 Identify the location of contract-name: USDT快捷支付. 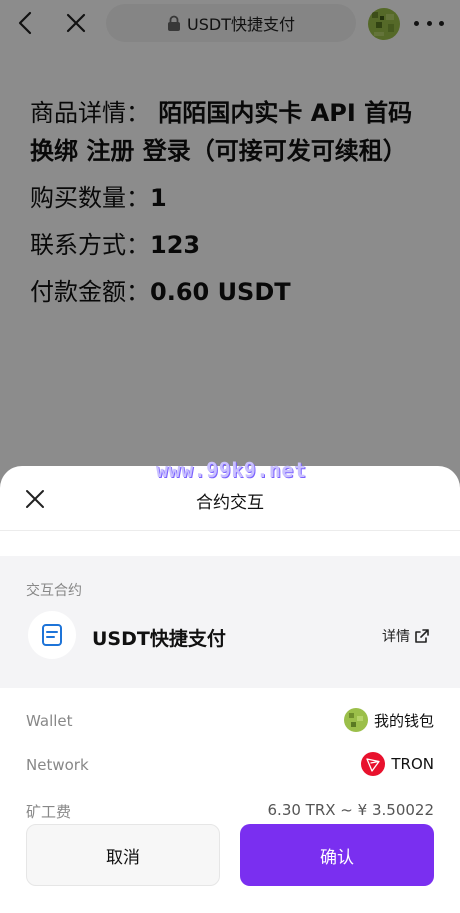
(159, 639).